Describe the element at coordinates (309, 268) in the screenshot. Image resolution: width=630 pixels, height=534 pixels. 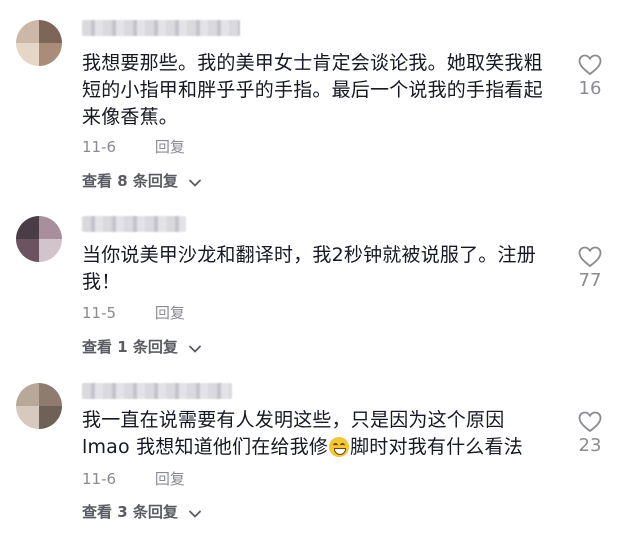
I see `comment-text: 当你说美甲沙龙和翻译时，我2秒钟就被说服了。注册我！` at that location.